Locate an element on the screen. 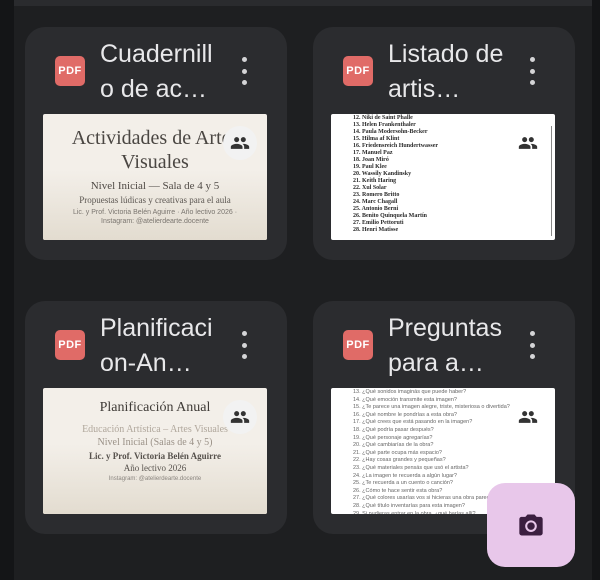  list-item: 20. ¿Qué cambiarías de la obra? is located at coordinates (393, 445).